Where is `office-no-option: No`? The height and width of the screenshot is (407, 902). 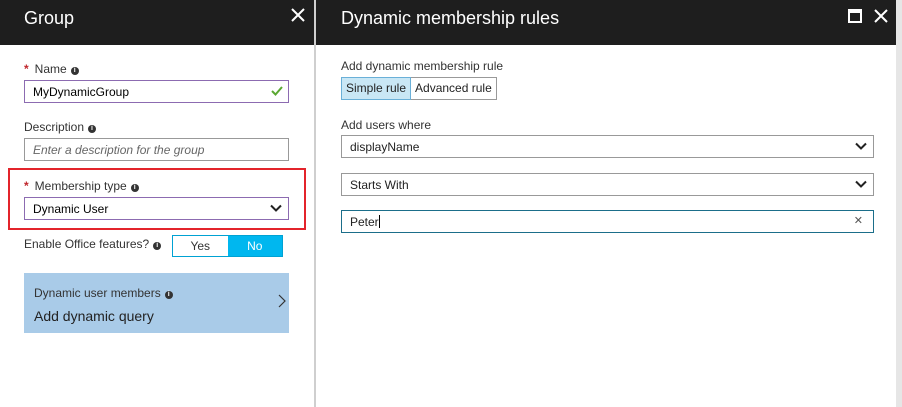
office-no-option: No is located at coordinates (254, 246).